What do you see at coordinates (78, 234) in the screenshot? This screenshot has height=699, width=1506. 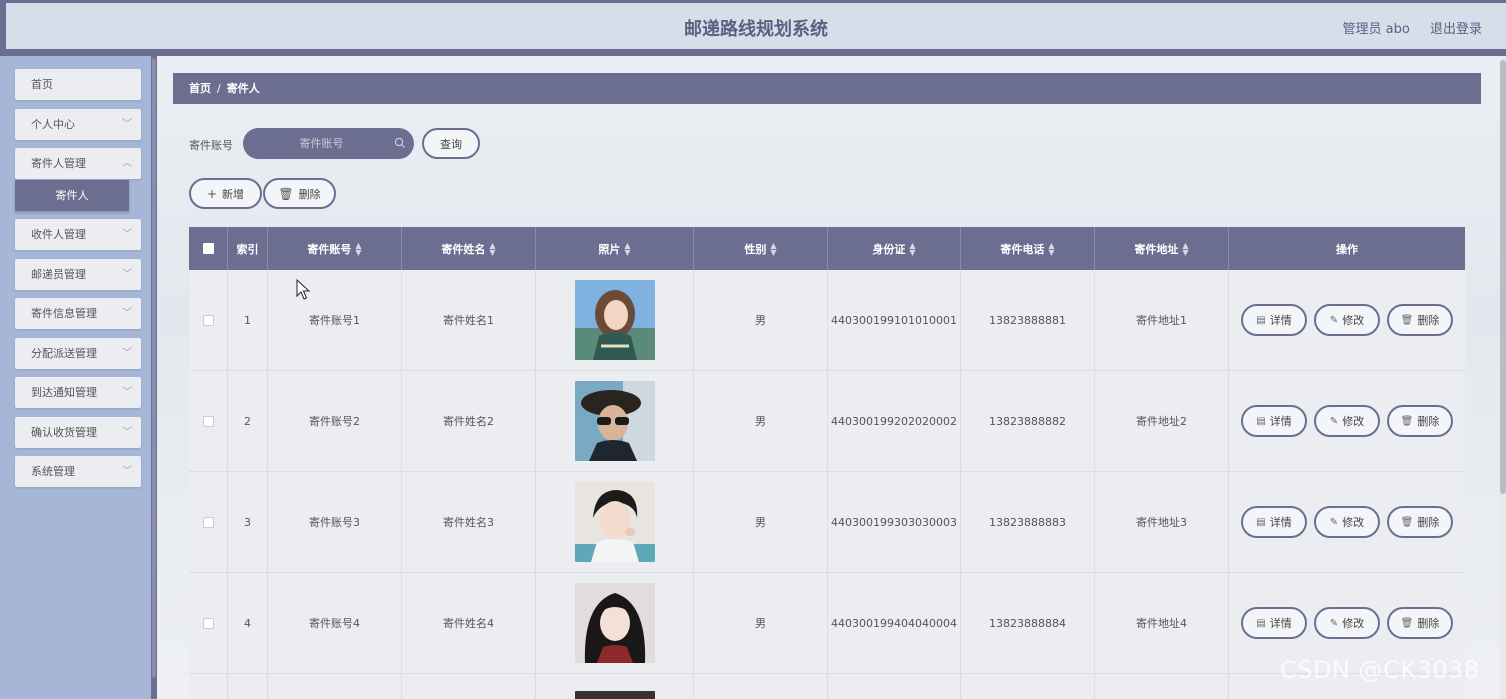 I see `sidebar-item-recipient-management: 收件人管理 ﹀` at bounding box center [78, 234].